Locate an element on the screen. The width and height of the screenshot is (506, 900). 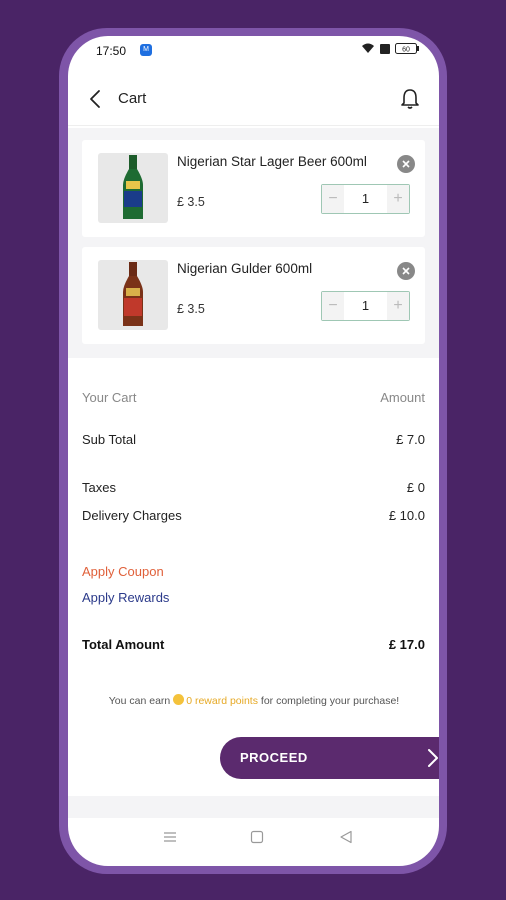
item-name: Nigerian Star Lager Beer 600ml is located at coordinates (272, 161).